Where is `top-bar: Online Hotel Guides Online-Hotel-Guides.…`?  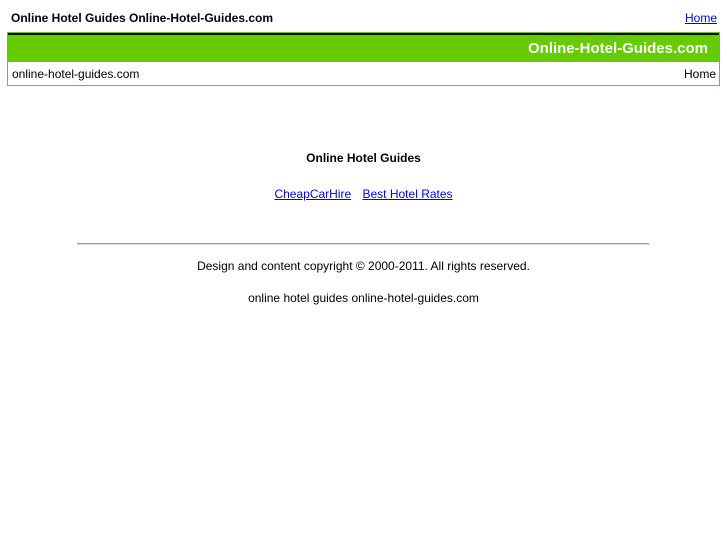
top-bar: Online Hotel Guides Online-Hotel-Guides.… is located at coordinates (363, 17).